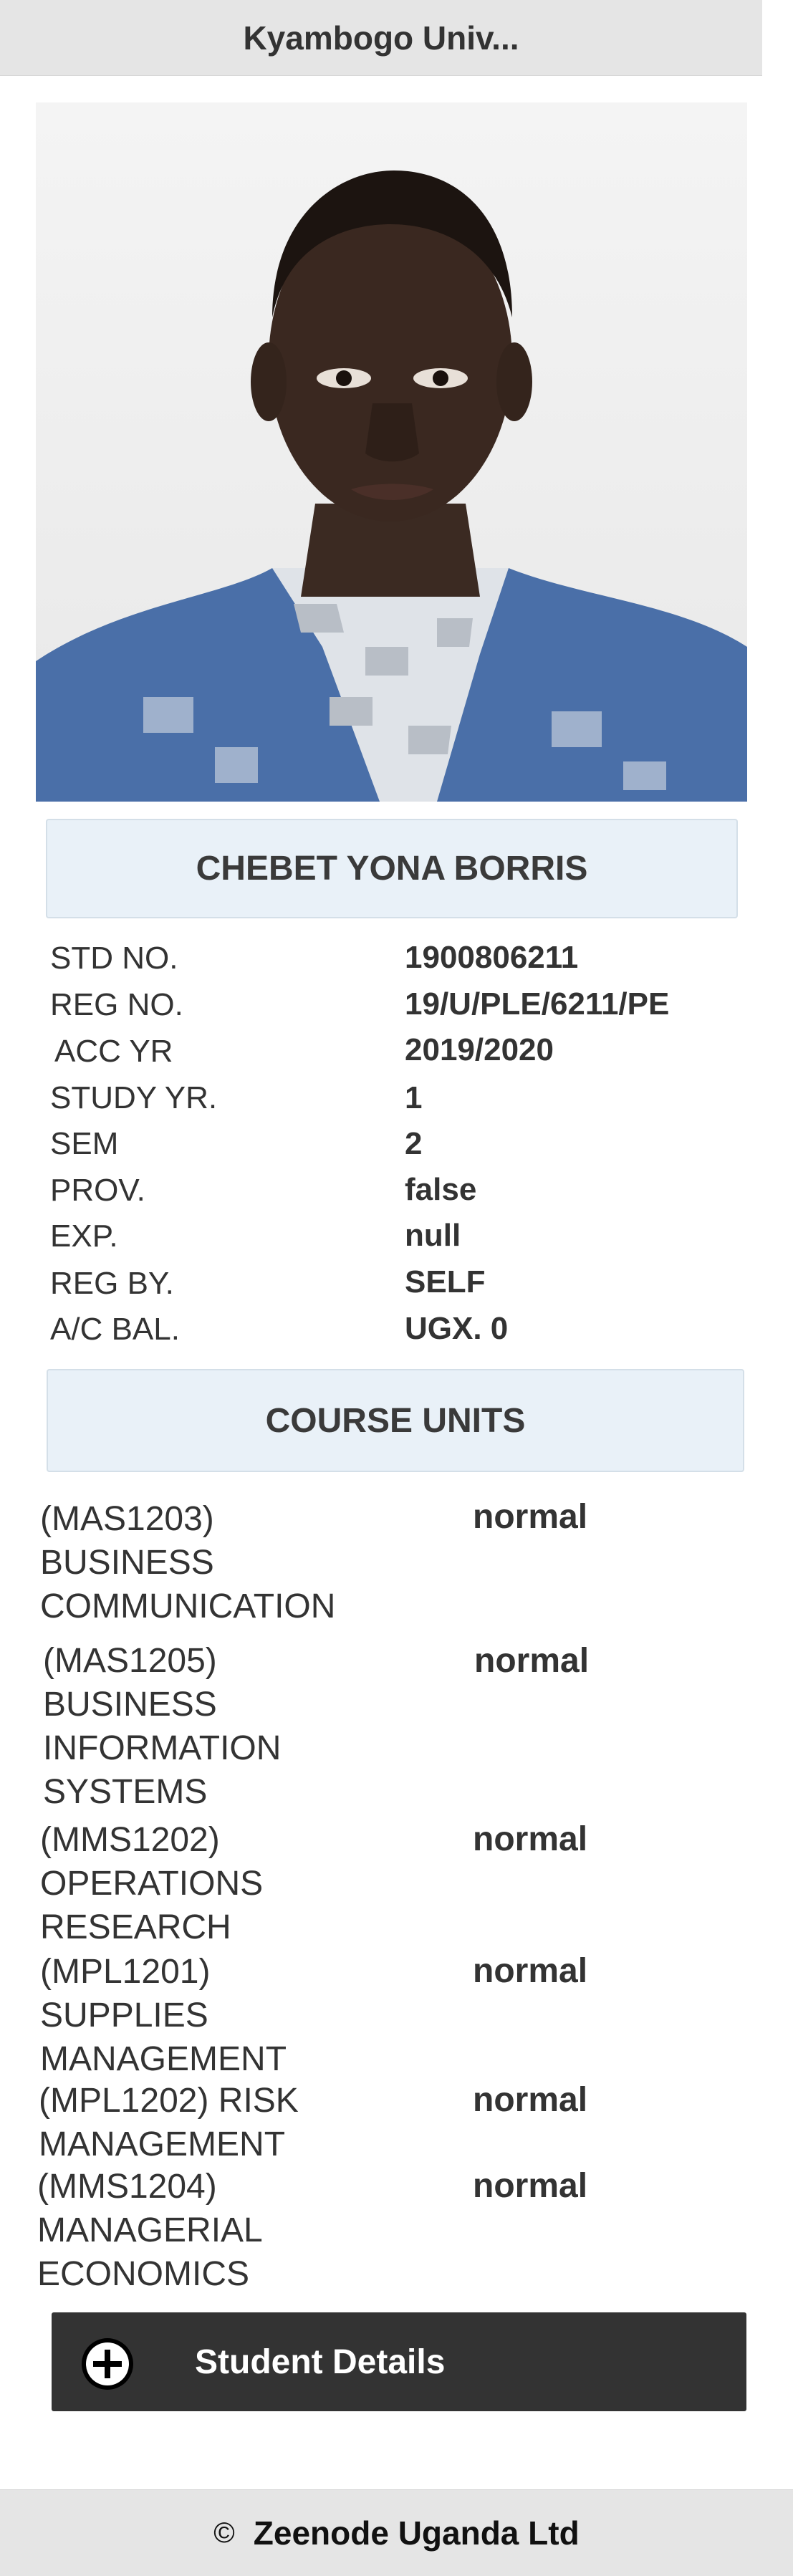 This screenshot has height=2576, width=793. Describe the element at coordinates (169, 2122) in the screenshot. I see `course-unit-name: (MPL1202) RISK MANAGEMENT` at that location.